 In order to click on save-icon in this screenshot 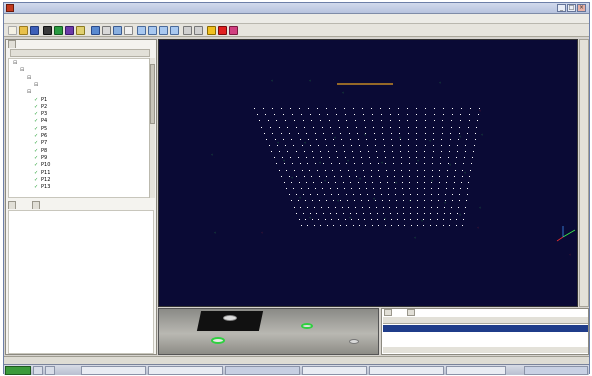, I will do `click(34, 30)`.